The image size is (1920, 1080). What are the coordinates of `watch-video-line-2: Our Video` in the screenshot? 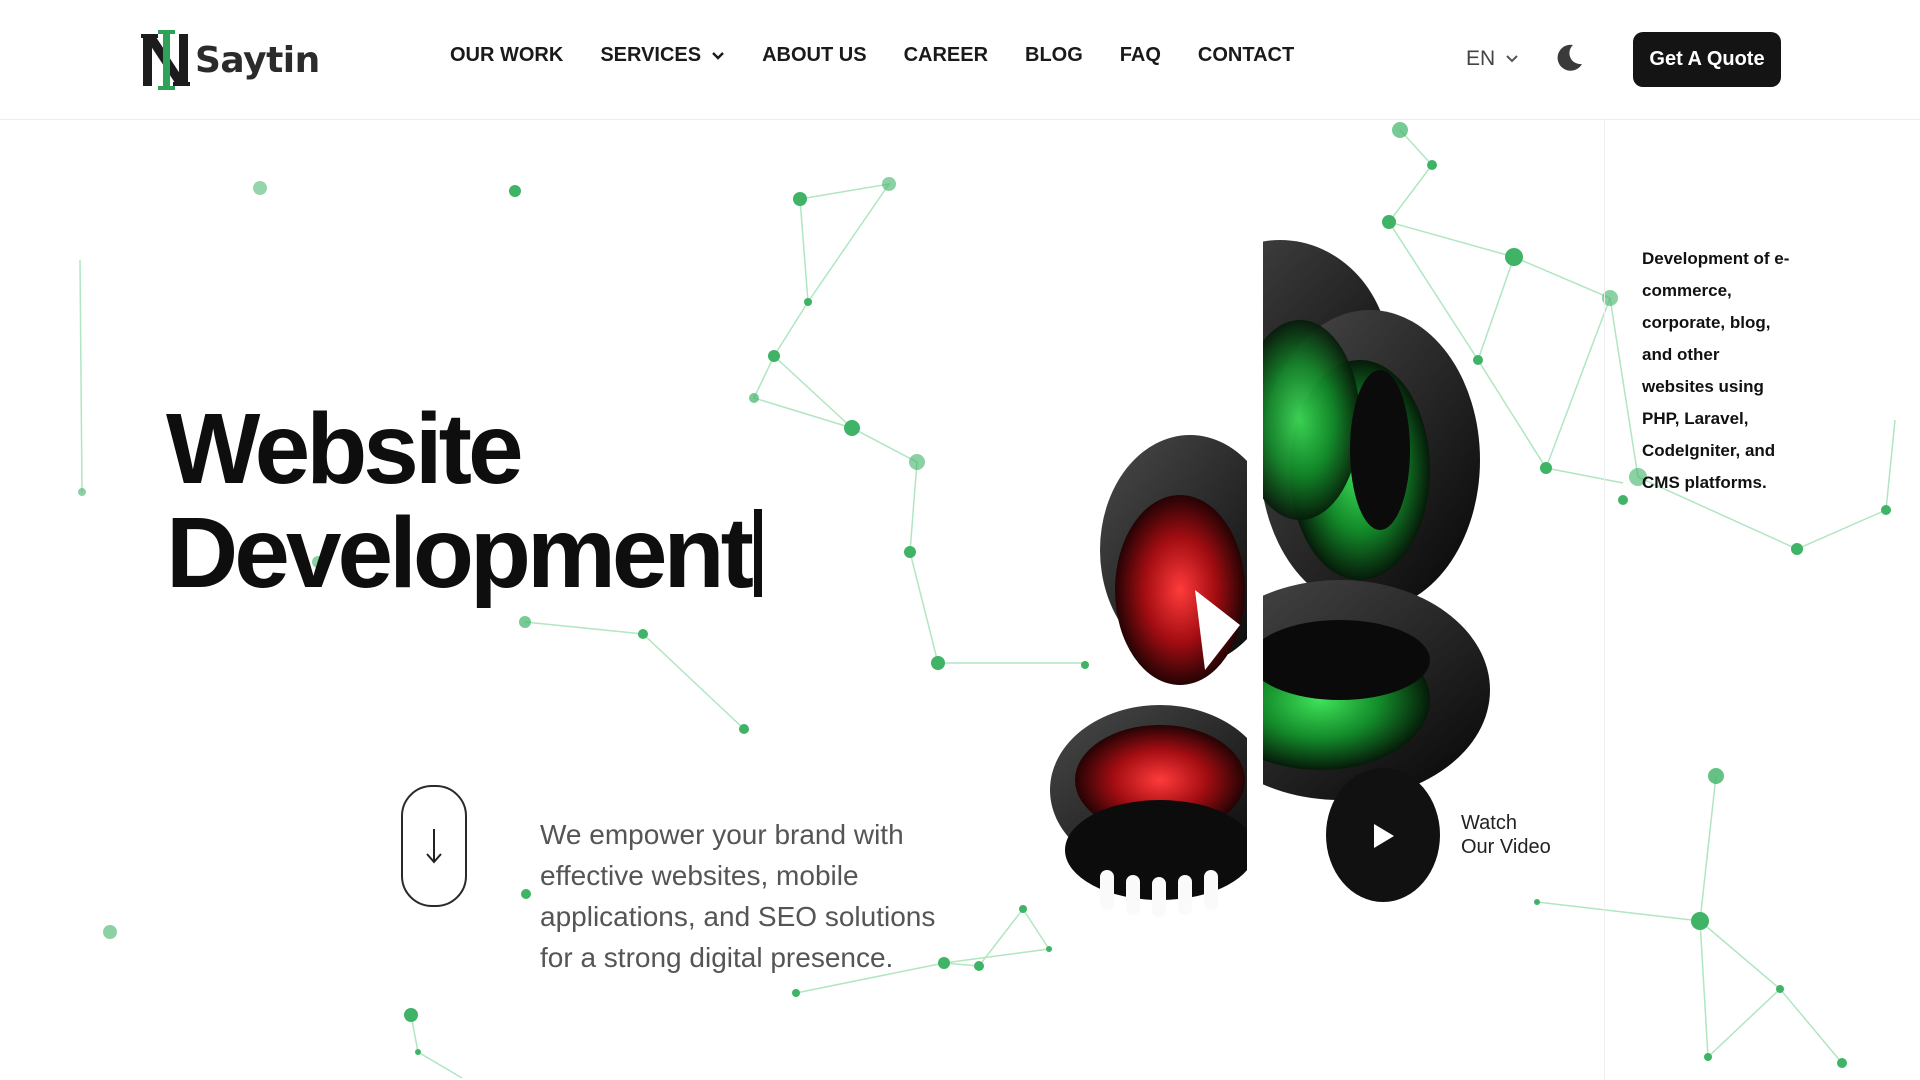 It's located at (1506, 847).